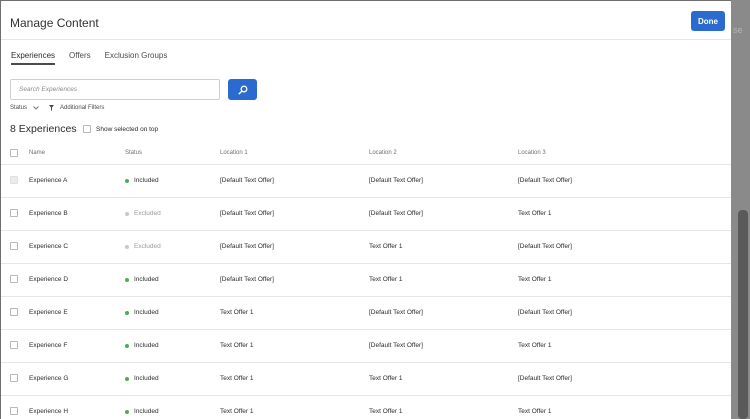 The height and width of the screenshot is (419, 750). Describe the element at coordinates (49, 411) in the screenshot. I see `experience-name: Experience H` at that location.